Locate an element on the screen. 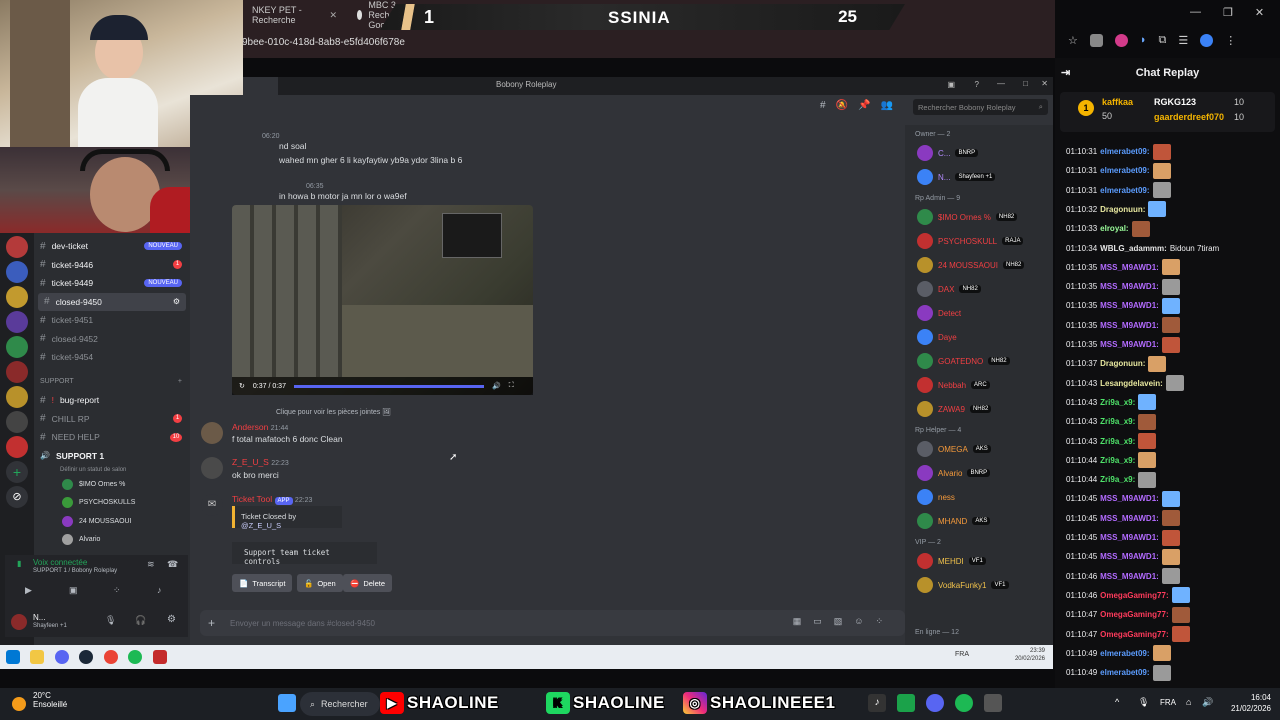 This screenshot has width=1280, height=720. transcript-button: 📄 Transcript is located at coordinates (262, 583).